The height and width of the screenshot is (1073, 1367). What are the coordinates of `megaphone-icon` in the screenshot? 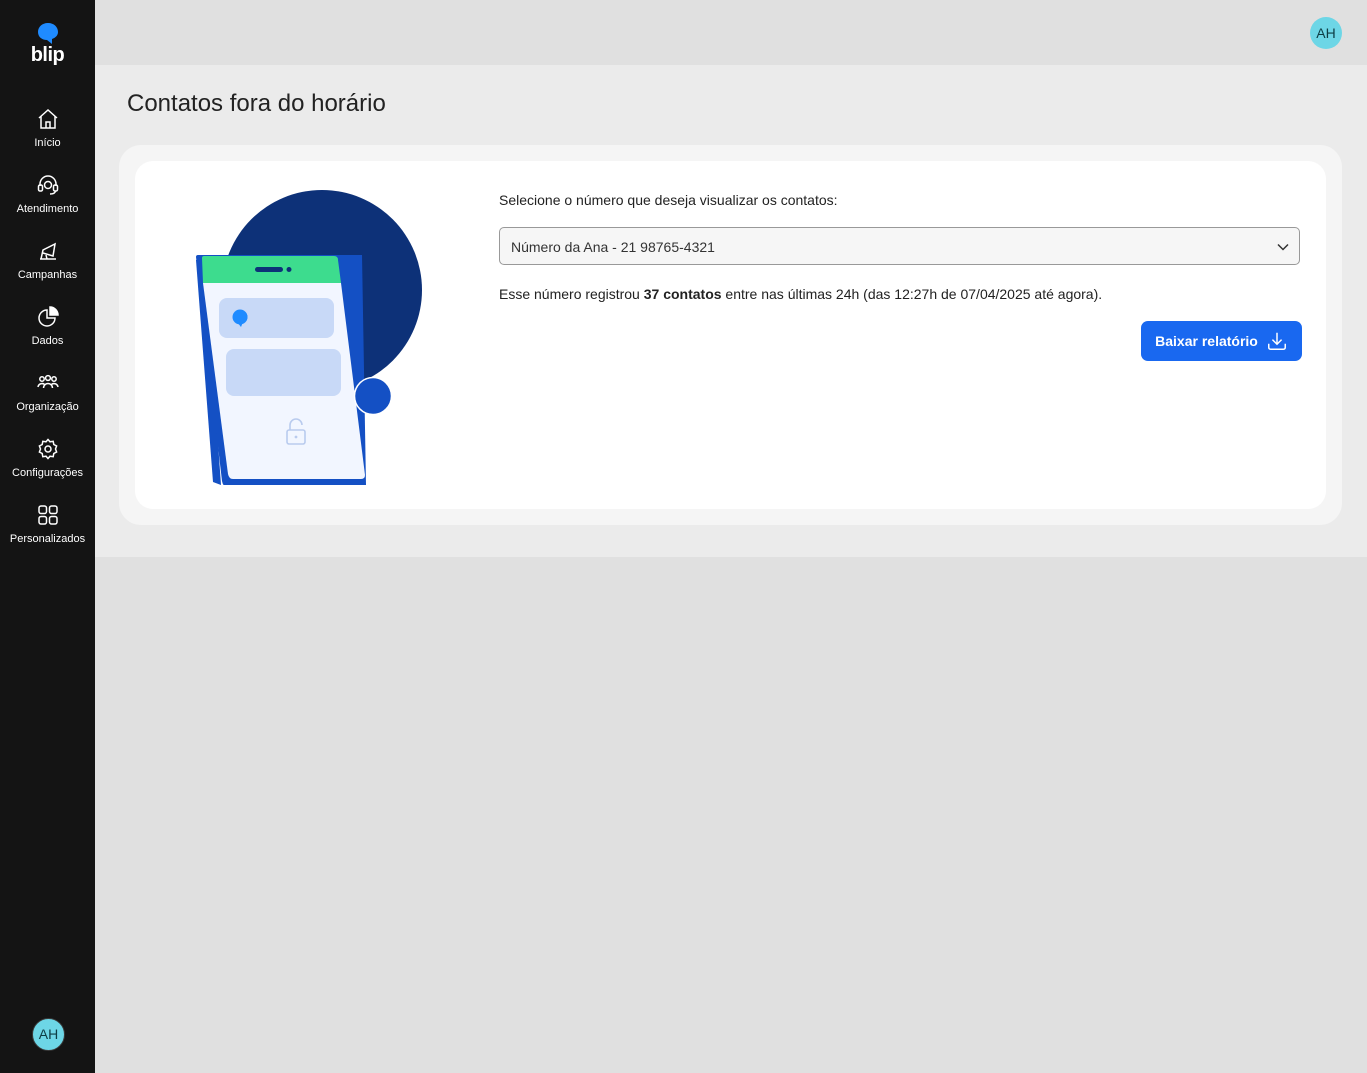 It's located at (47, 251).